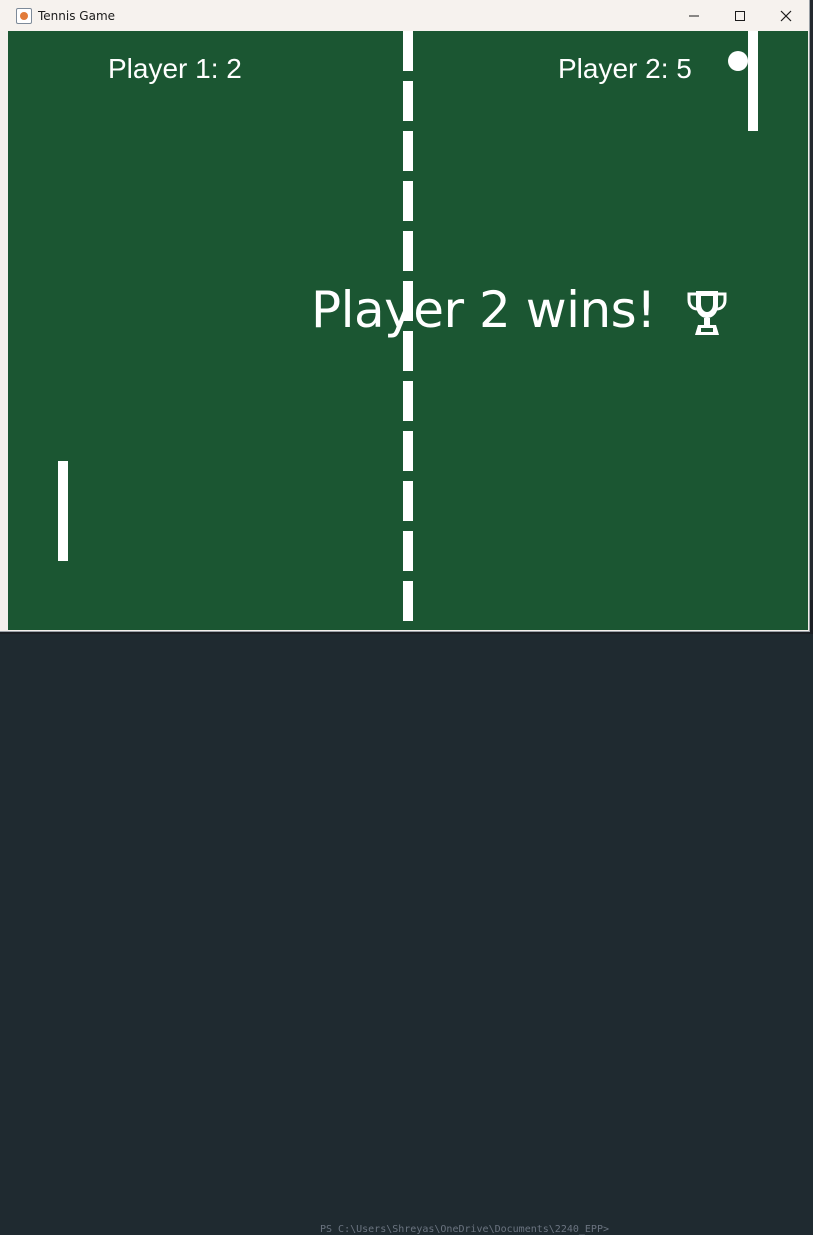 Image resolution: width=813 pixels, height=1235 pixels. What do you see at coordinates (625, 68) in the screenshot?
I see `player2-score: Player 2: 5` at bounding box center [625, 68].